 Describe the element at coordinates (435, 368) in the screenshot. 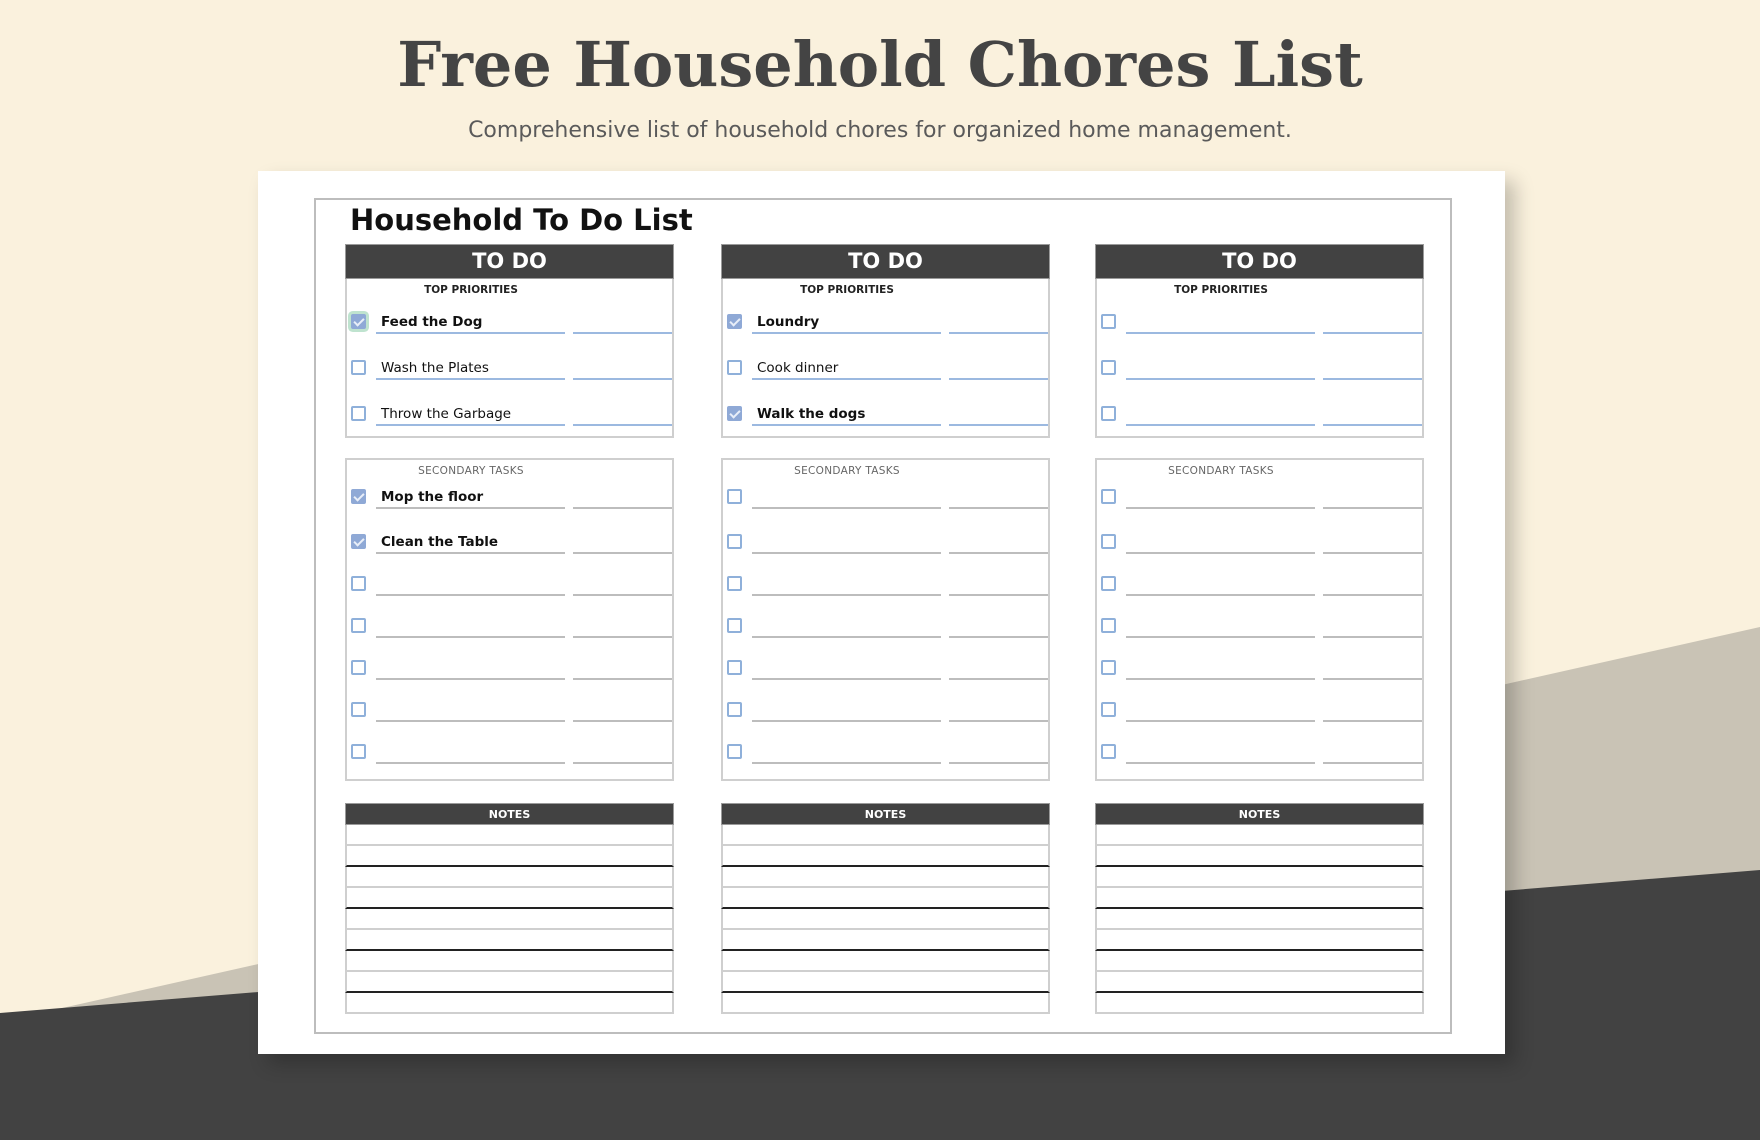

I see `task-text-field: Wash the Plates` at that location.